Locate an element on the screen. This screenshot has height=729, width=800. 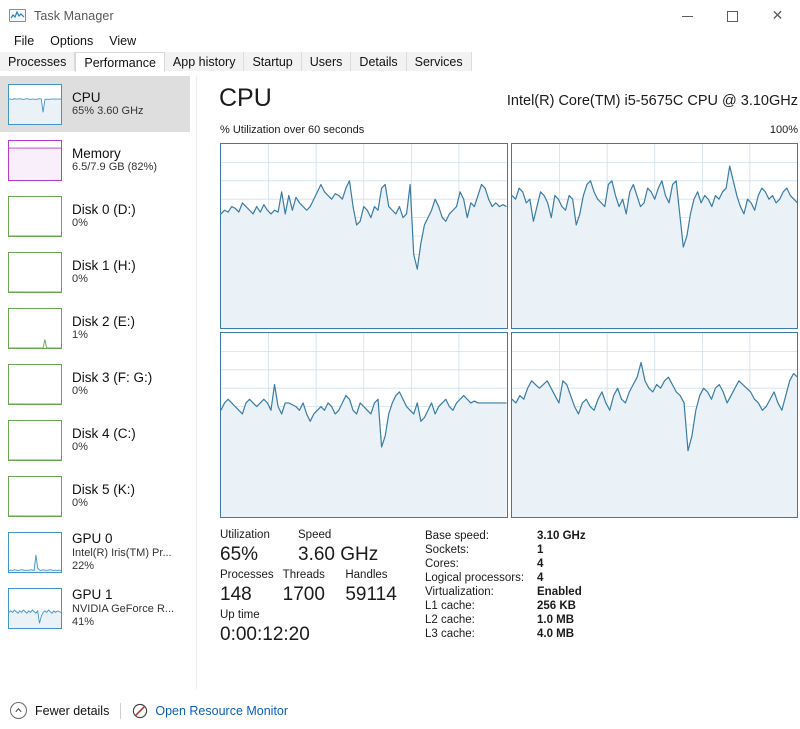
resource-monitor-icon is located at coordinates (140, 711).